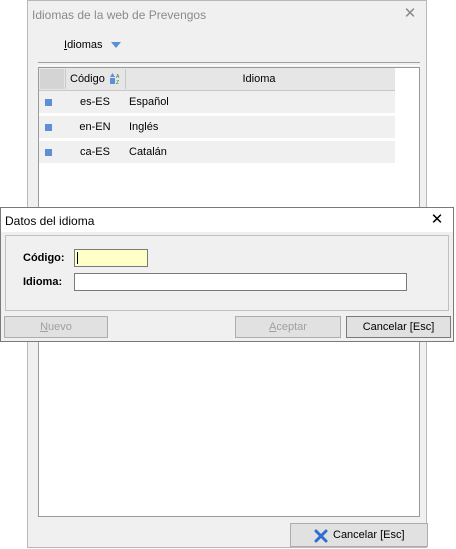 This screenshot has width=456, height=549. I want to click on table-row: es-ES Español, so click(217, 102).